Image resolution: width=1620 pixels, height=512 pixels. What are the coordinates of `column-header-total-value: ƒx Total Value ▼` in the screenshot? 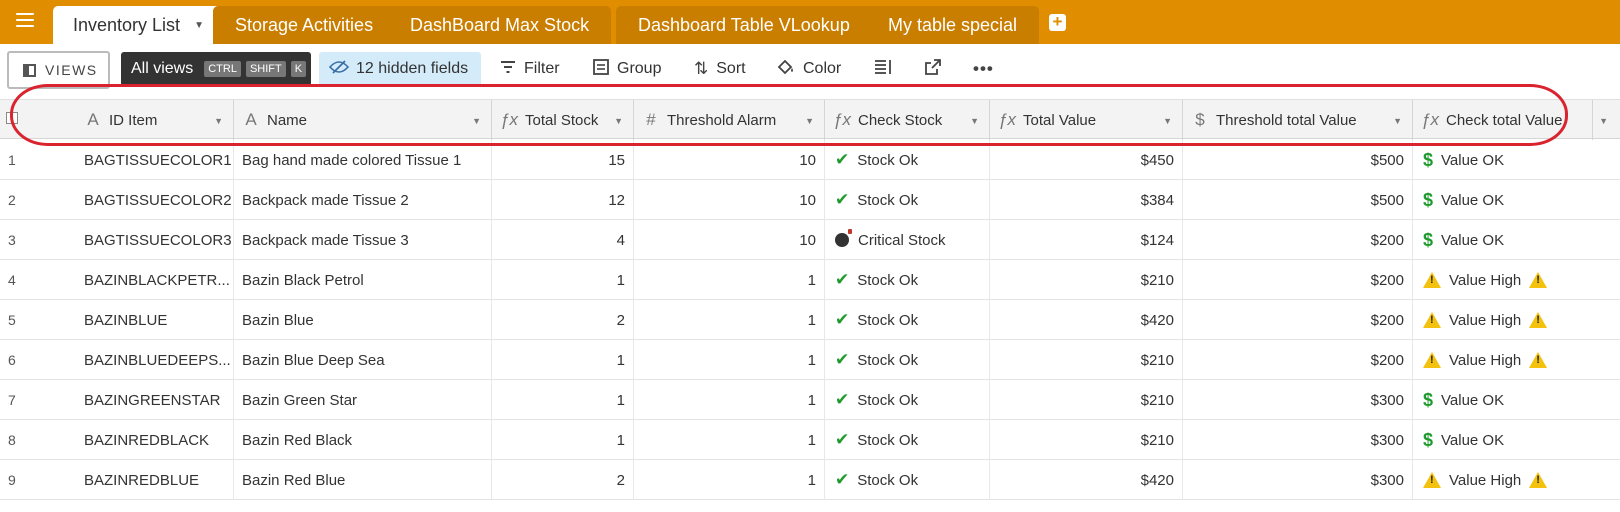 It's located at (1086, 120).